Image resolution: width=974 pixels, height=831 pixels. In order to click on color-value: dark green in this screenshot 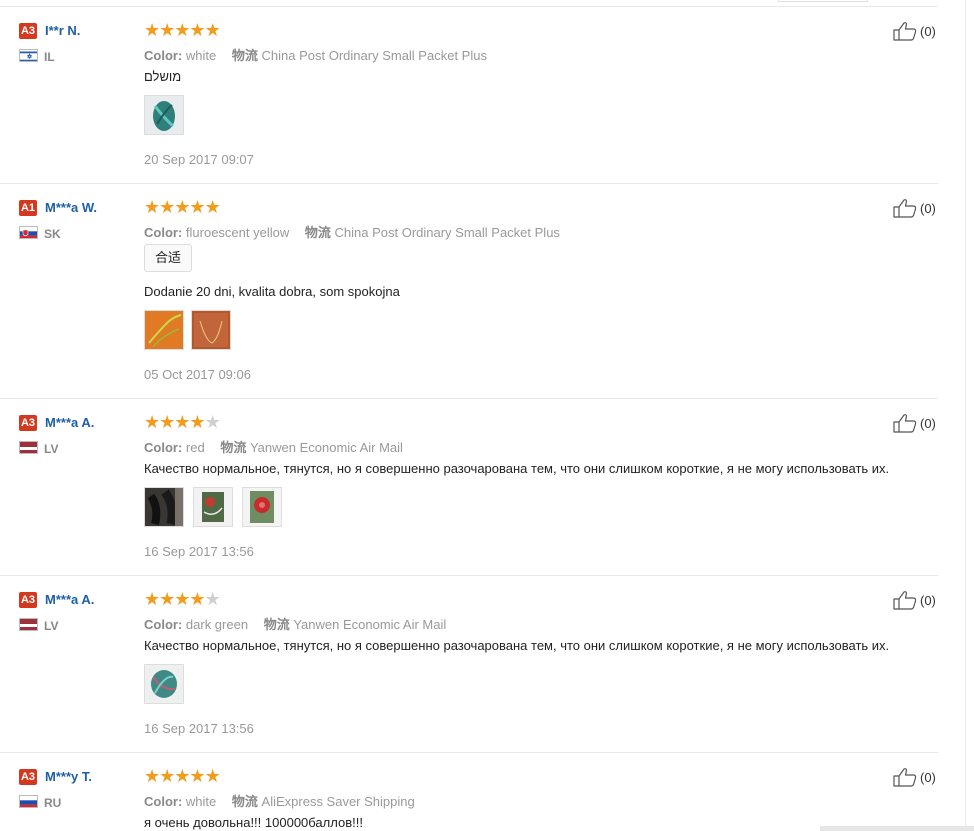, I will do `click(217, 624)`.